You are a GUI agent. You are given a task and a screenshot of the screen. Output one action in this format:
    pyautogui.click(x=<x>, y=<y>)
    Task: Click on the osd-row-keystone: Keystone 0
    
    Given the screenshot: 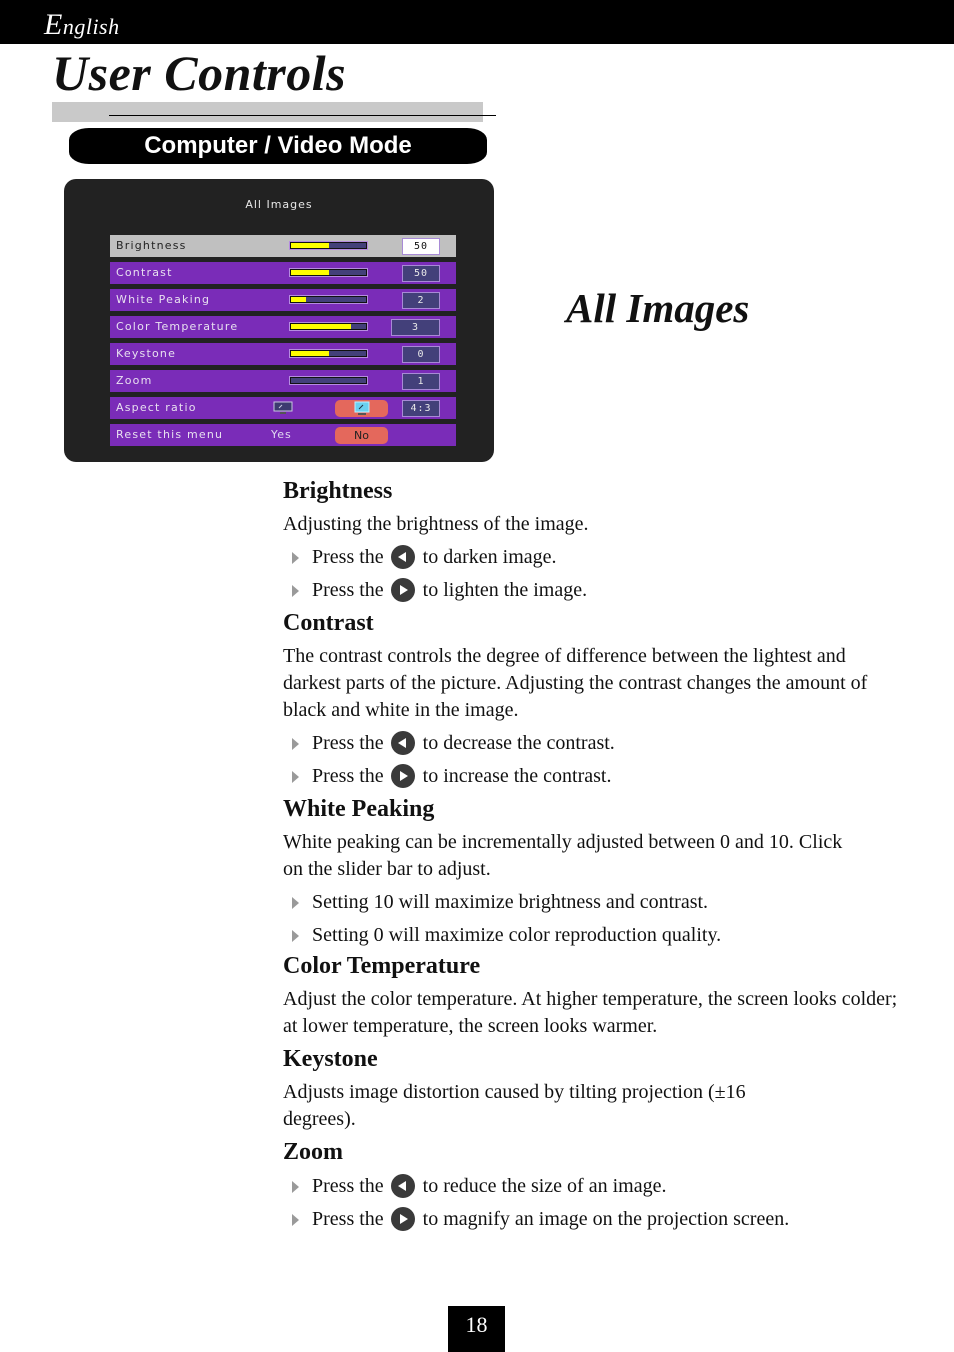 What is the action you would take?
    pyautogui.click(x=283, y=354)
    